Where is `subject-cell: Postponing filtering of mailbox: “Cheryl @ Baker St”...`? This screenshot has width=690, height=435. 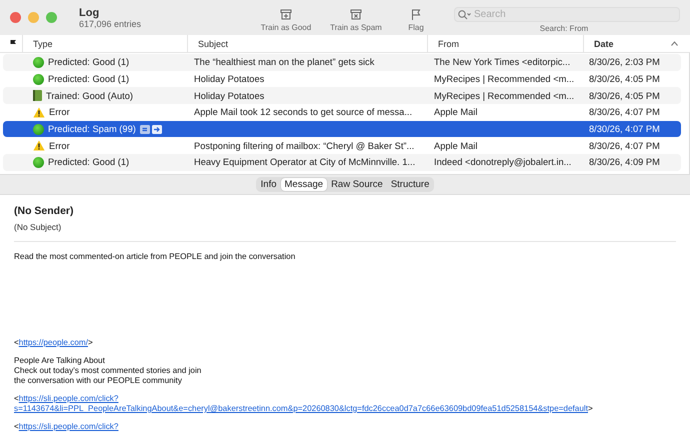
subject-cell: Postponing filtering of mailbox: “Cheryl @ Baker St”... is located at coordinates (304, 145).